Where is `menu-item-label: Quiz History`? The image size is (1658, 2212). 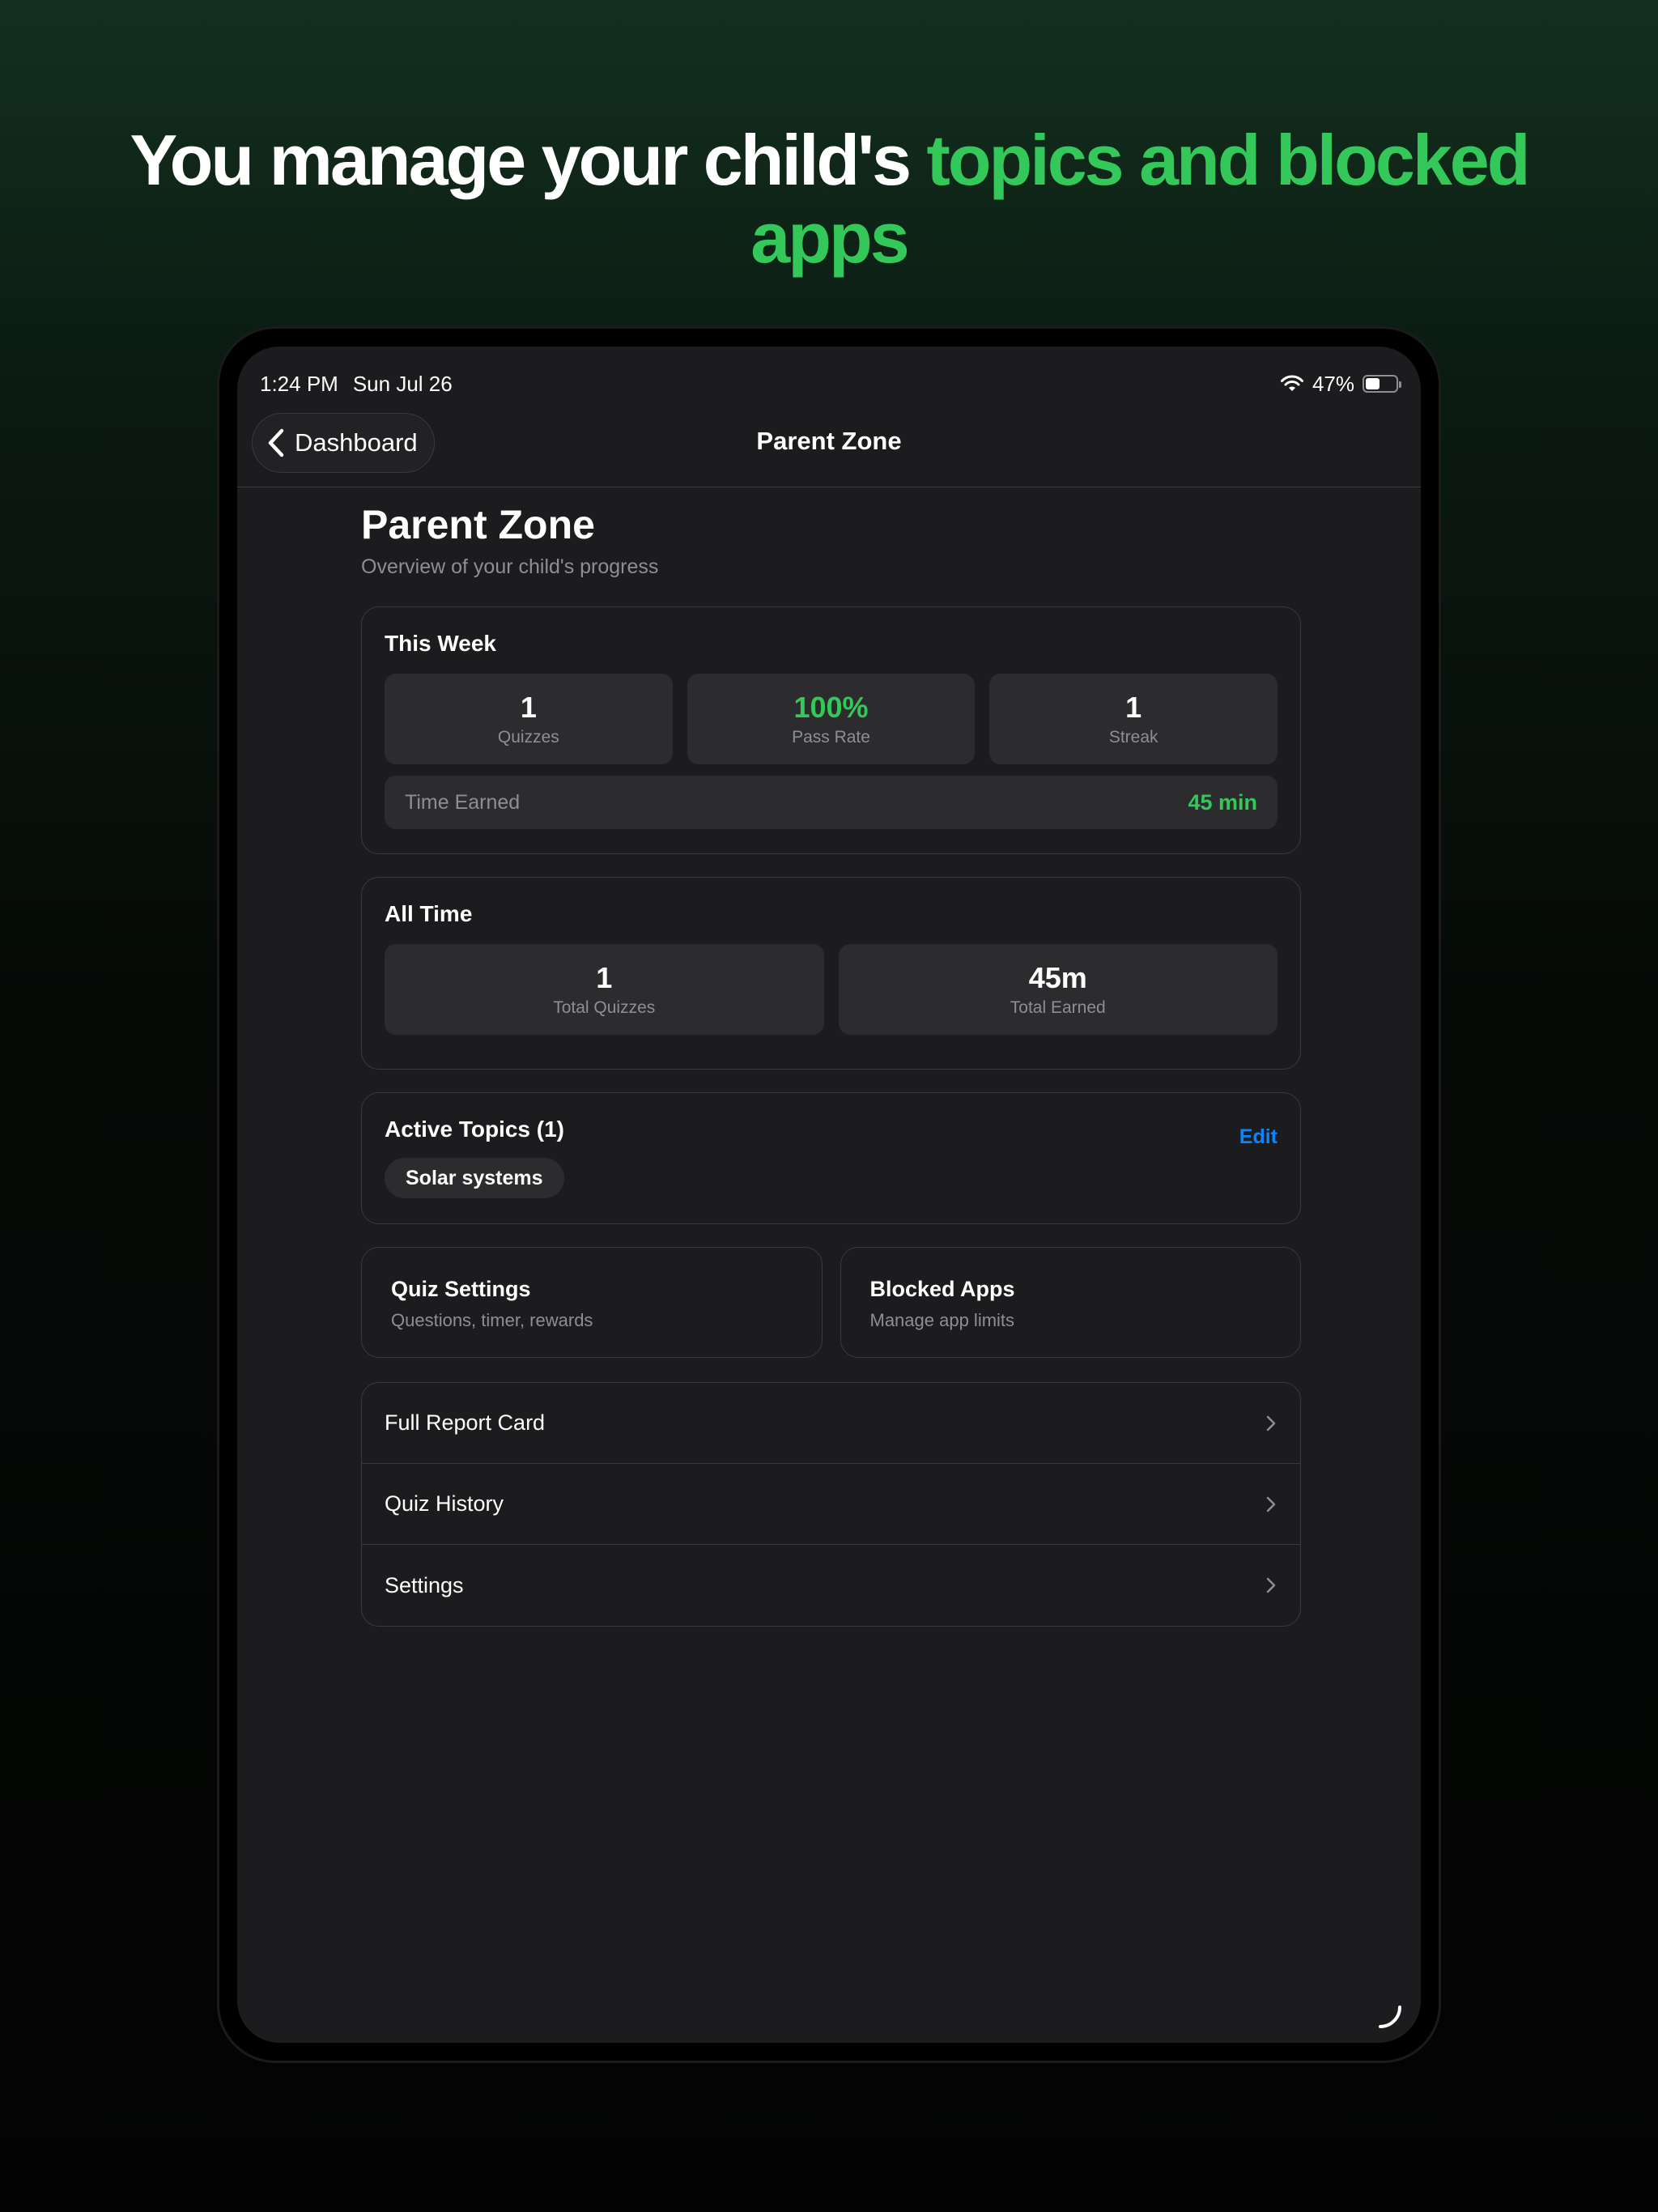 menu-item-label: Quiz History is located at coordinates (444, 1504).